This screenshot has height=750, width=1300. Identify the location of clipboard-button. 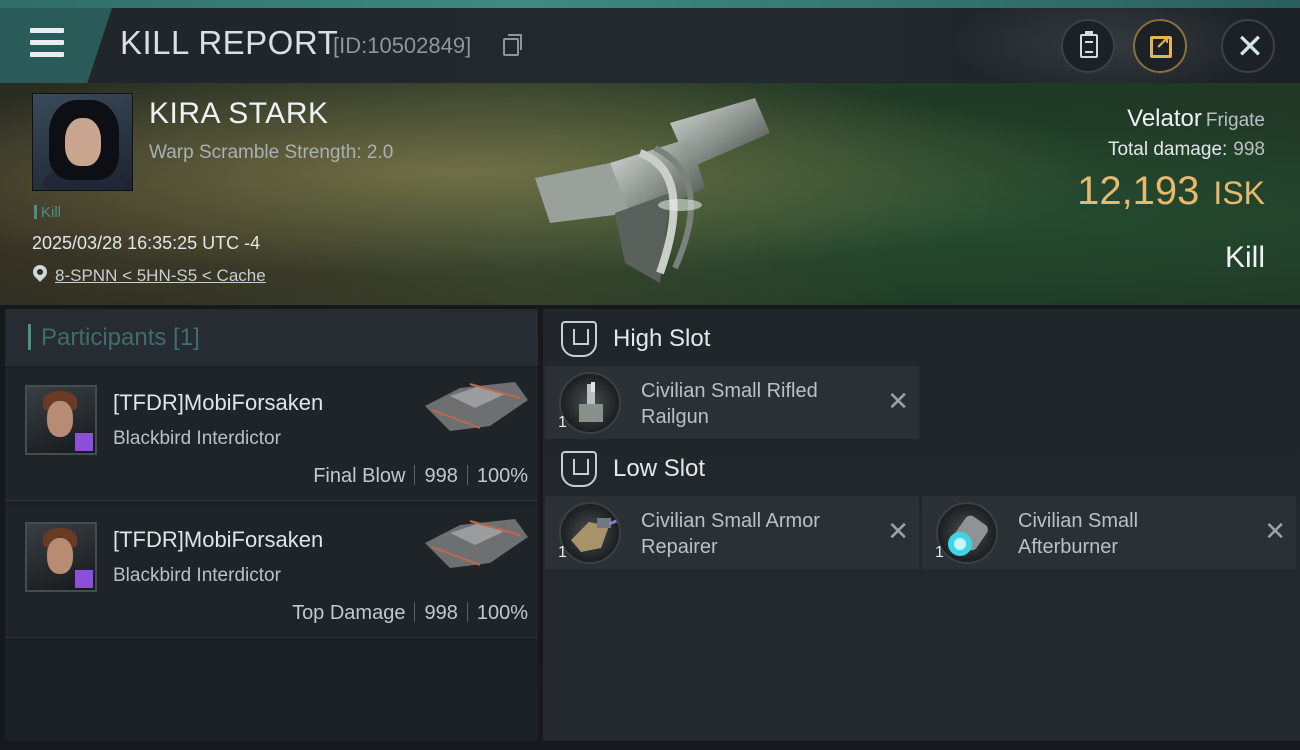
(1088, 46).